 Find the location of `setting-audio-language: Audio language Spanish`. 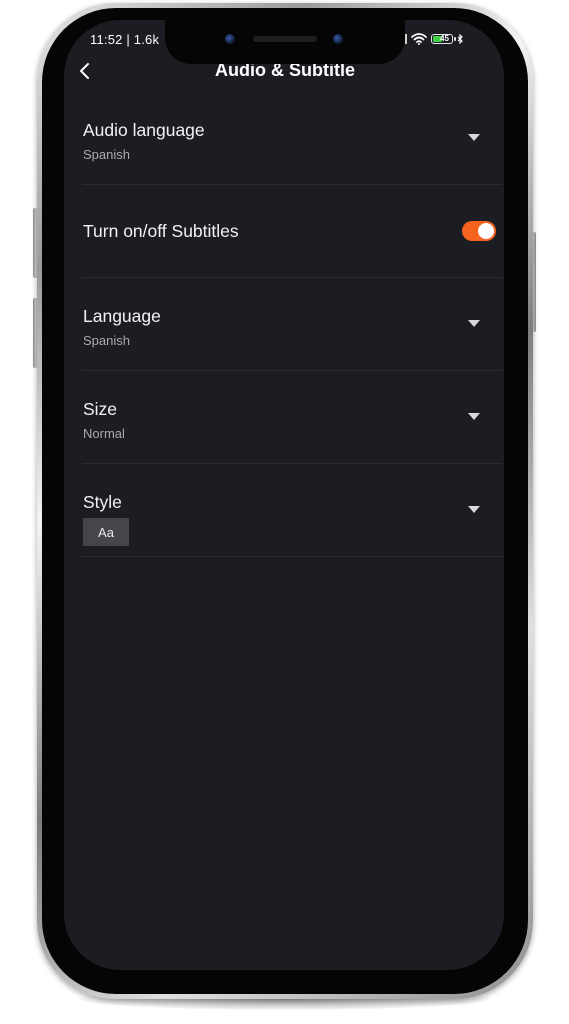

setting-audio-language: Audio language Spanish is located at coordinates (292, 146).